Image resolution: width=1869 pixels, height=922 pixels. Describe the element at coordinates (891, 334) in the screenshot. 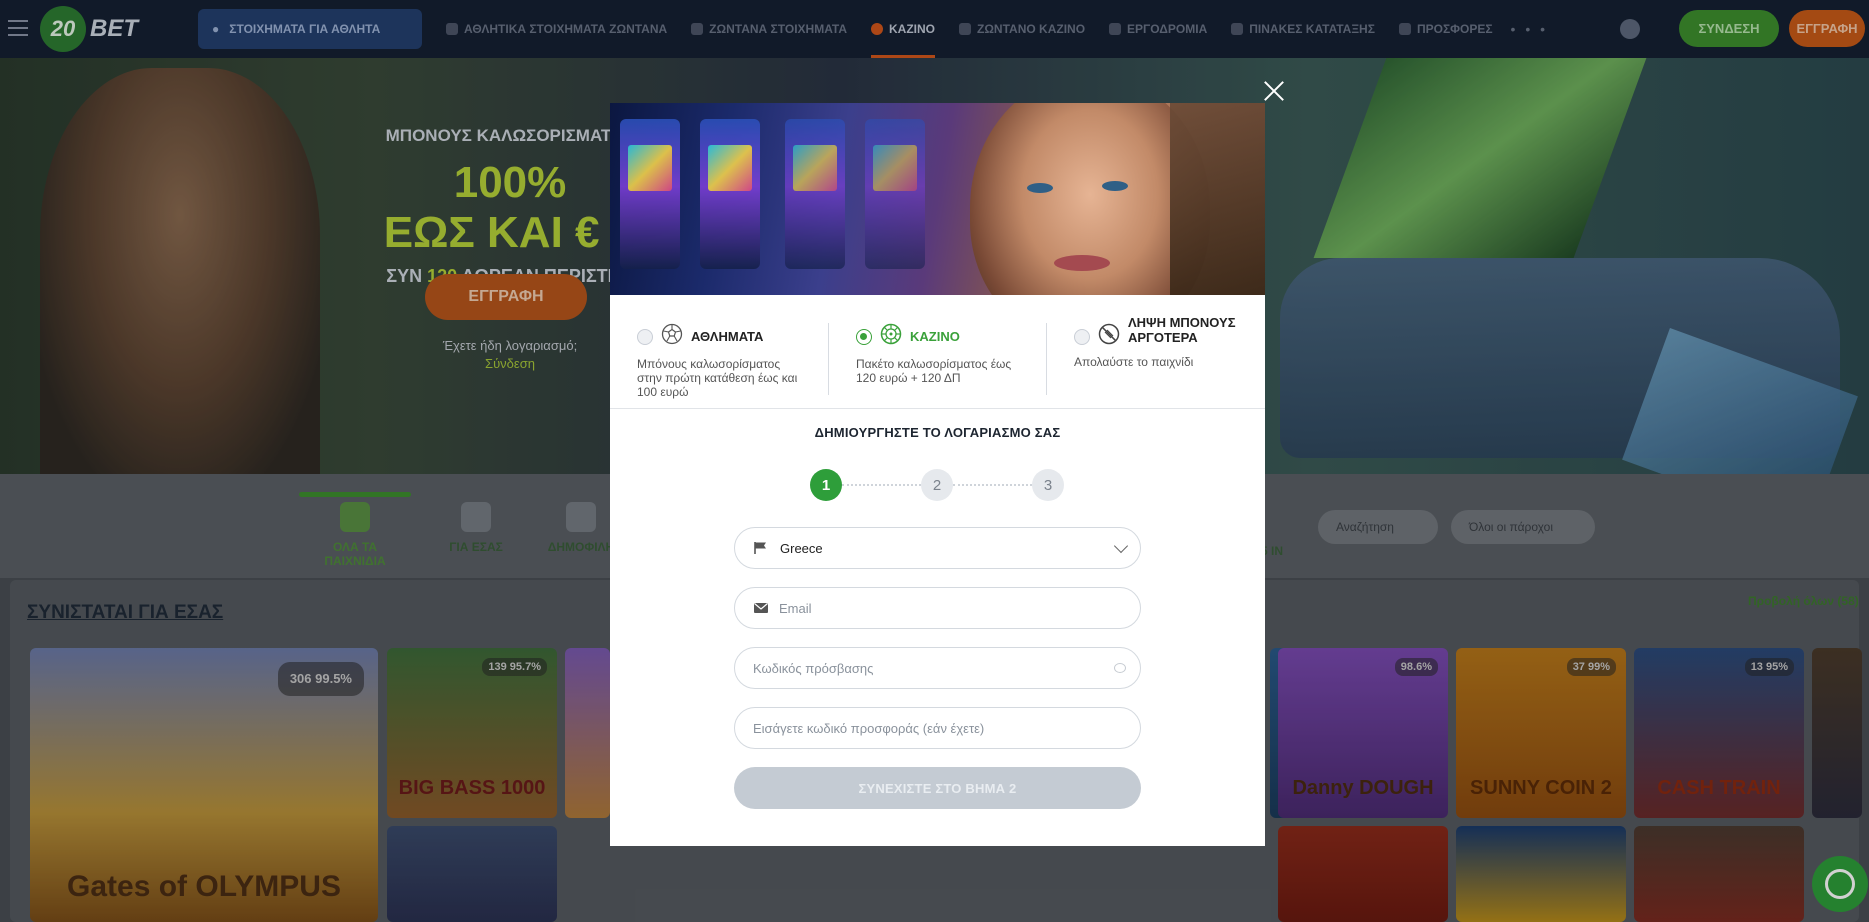

I see `roulette-wheel-icon` at that location.